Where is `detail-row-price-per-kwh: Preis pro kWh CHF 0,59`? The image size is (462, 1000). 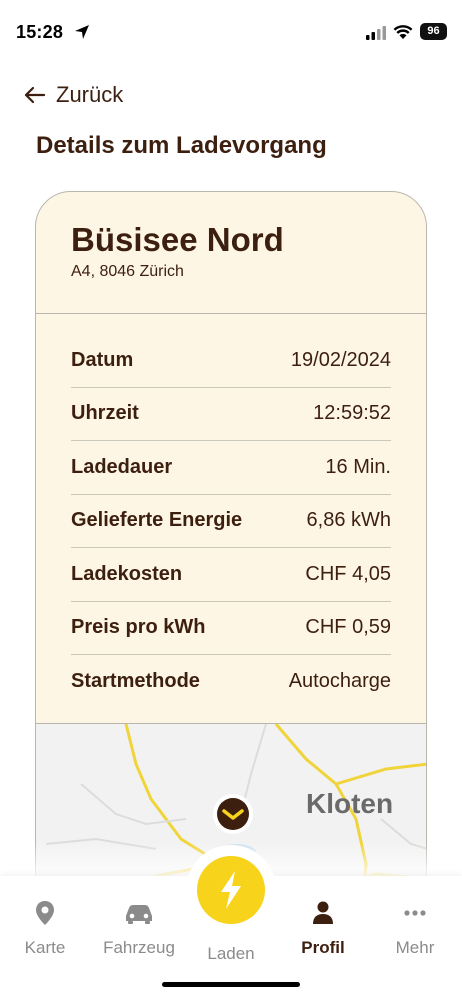 detail-row-price-per-kwh: Preis pro kWh CHF 0,59 is located at coordinates (231, 628).